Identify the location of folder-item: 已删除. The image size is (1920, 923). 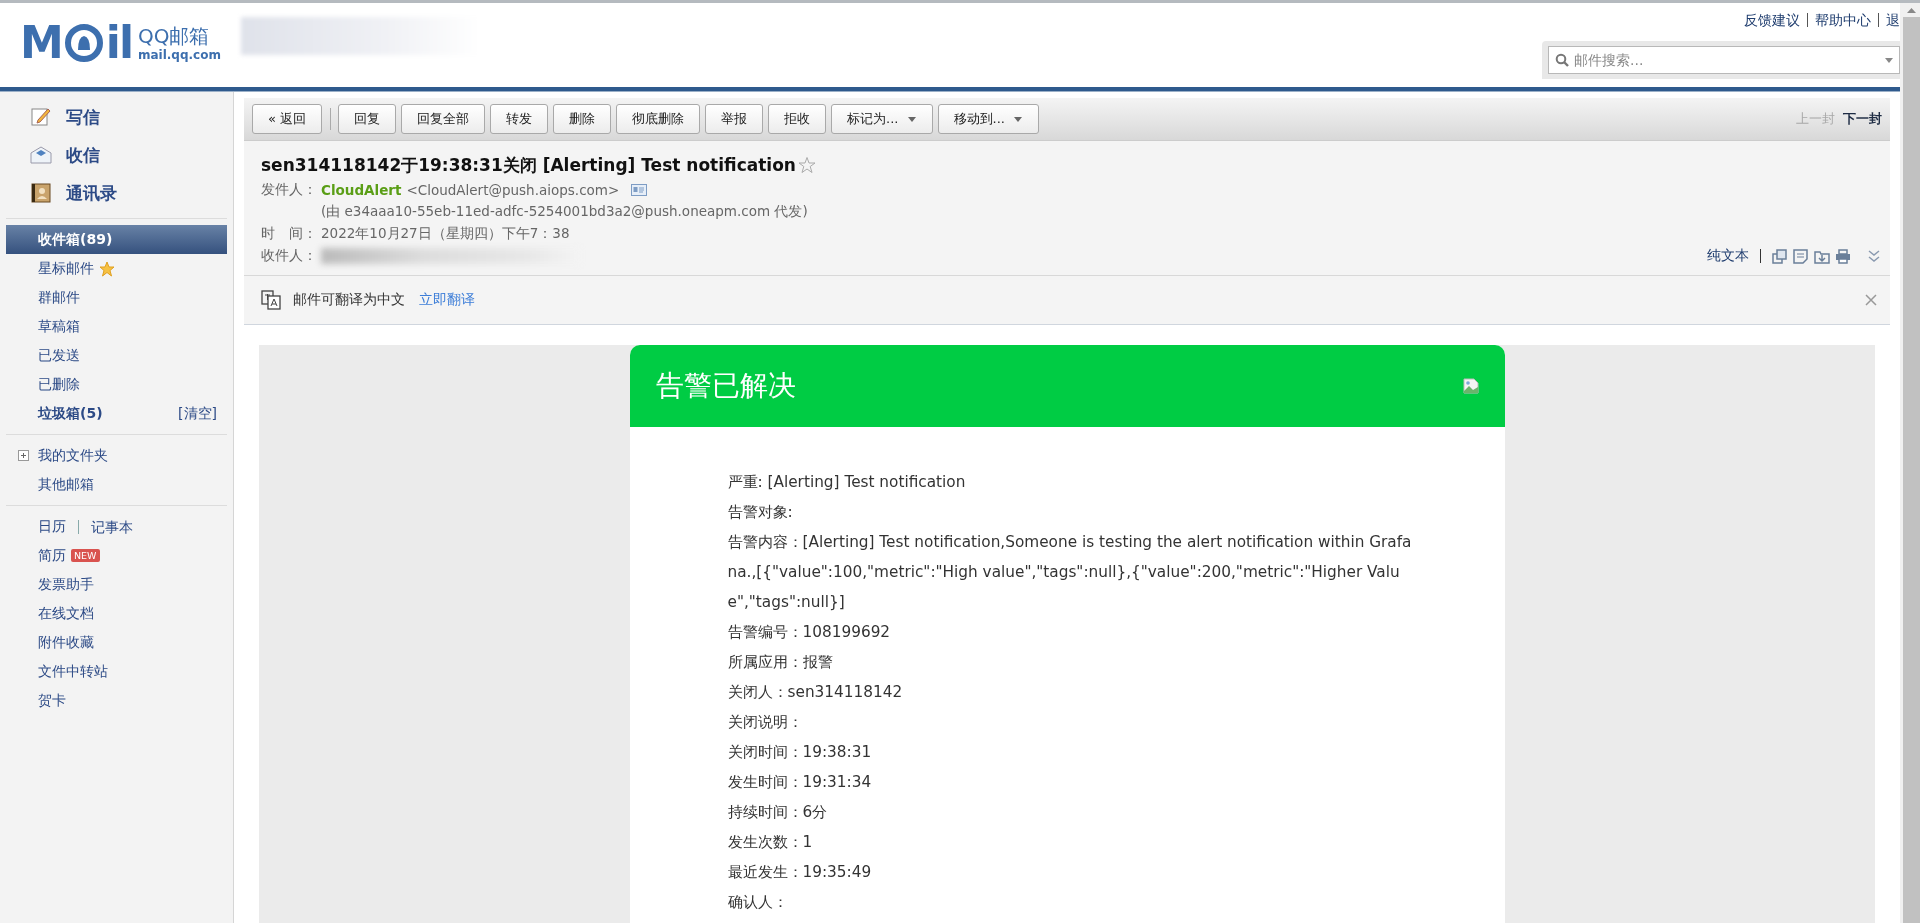
(116, 384).